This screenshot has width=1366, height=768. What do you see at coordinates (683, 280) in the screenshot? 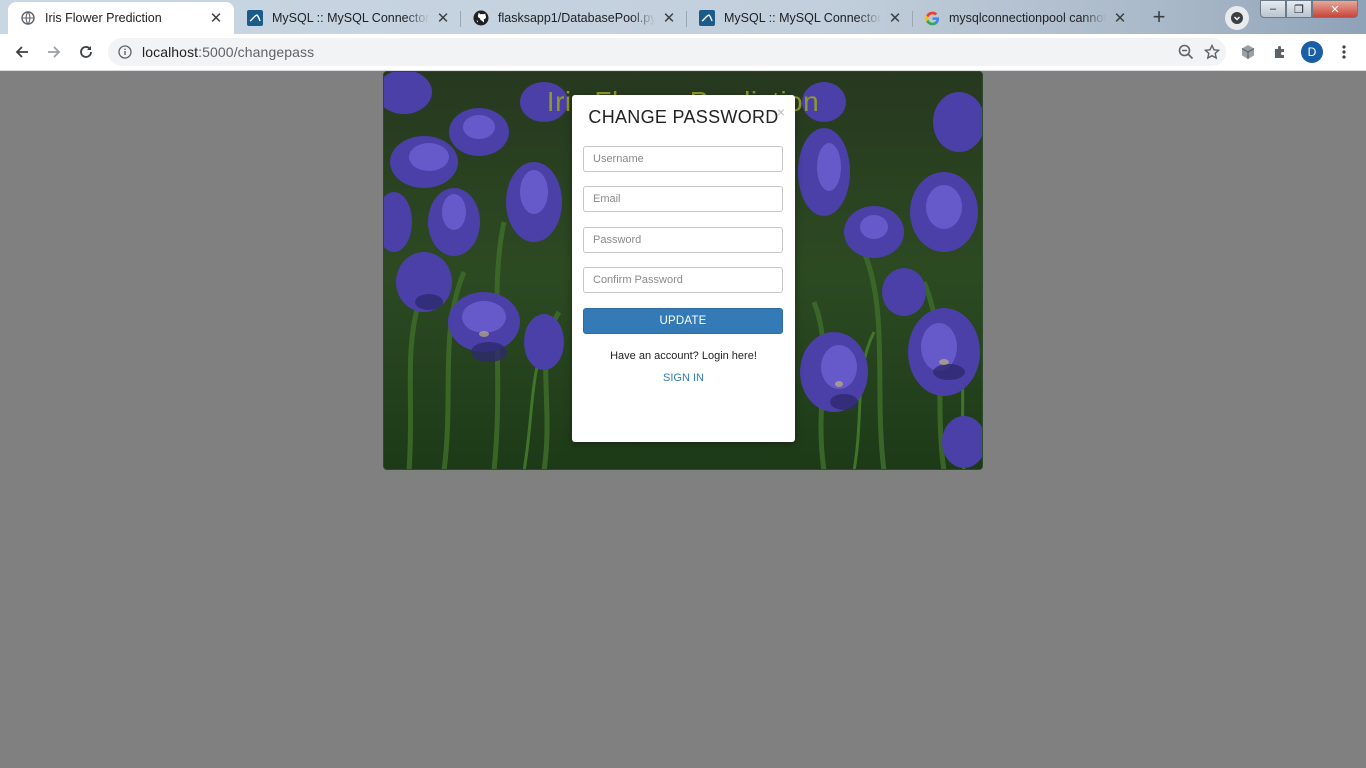
I see `confirm-password-field` at bounding box center [683, 280].